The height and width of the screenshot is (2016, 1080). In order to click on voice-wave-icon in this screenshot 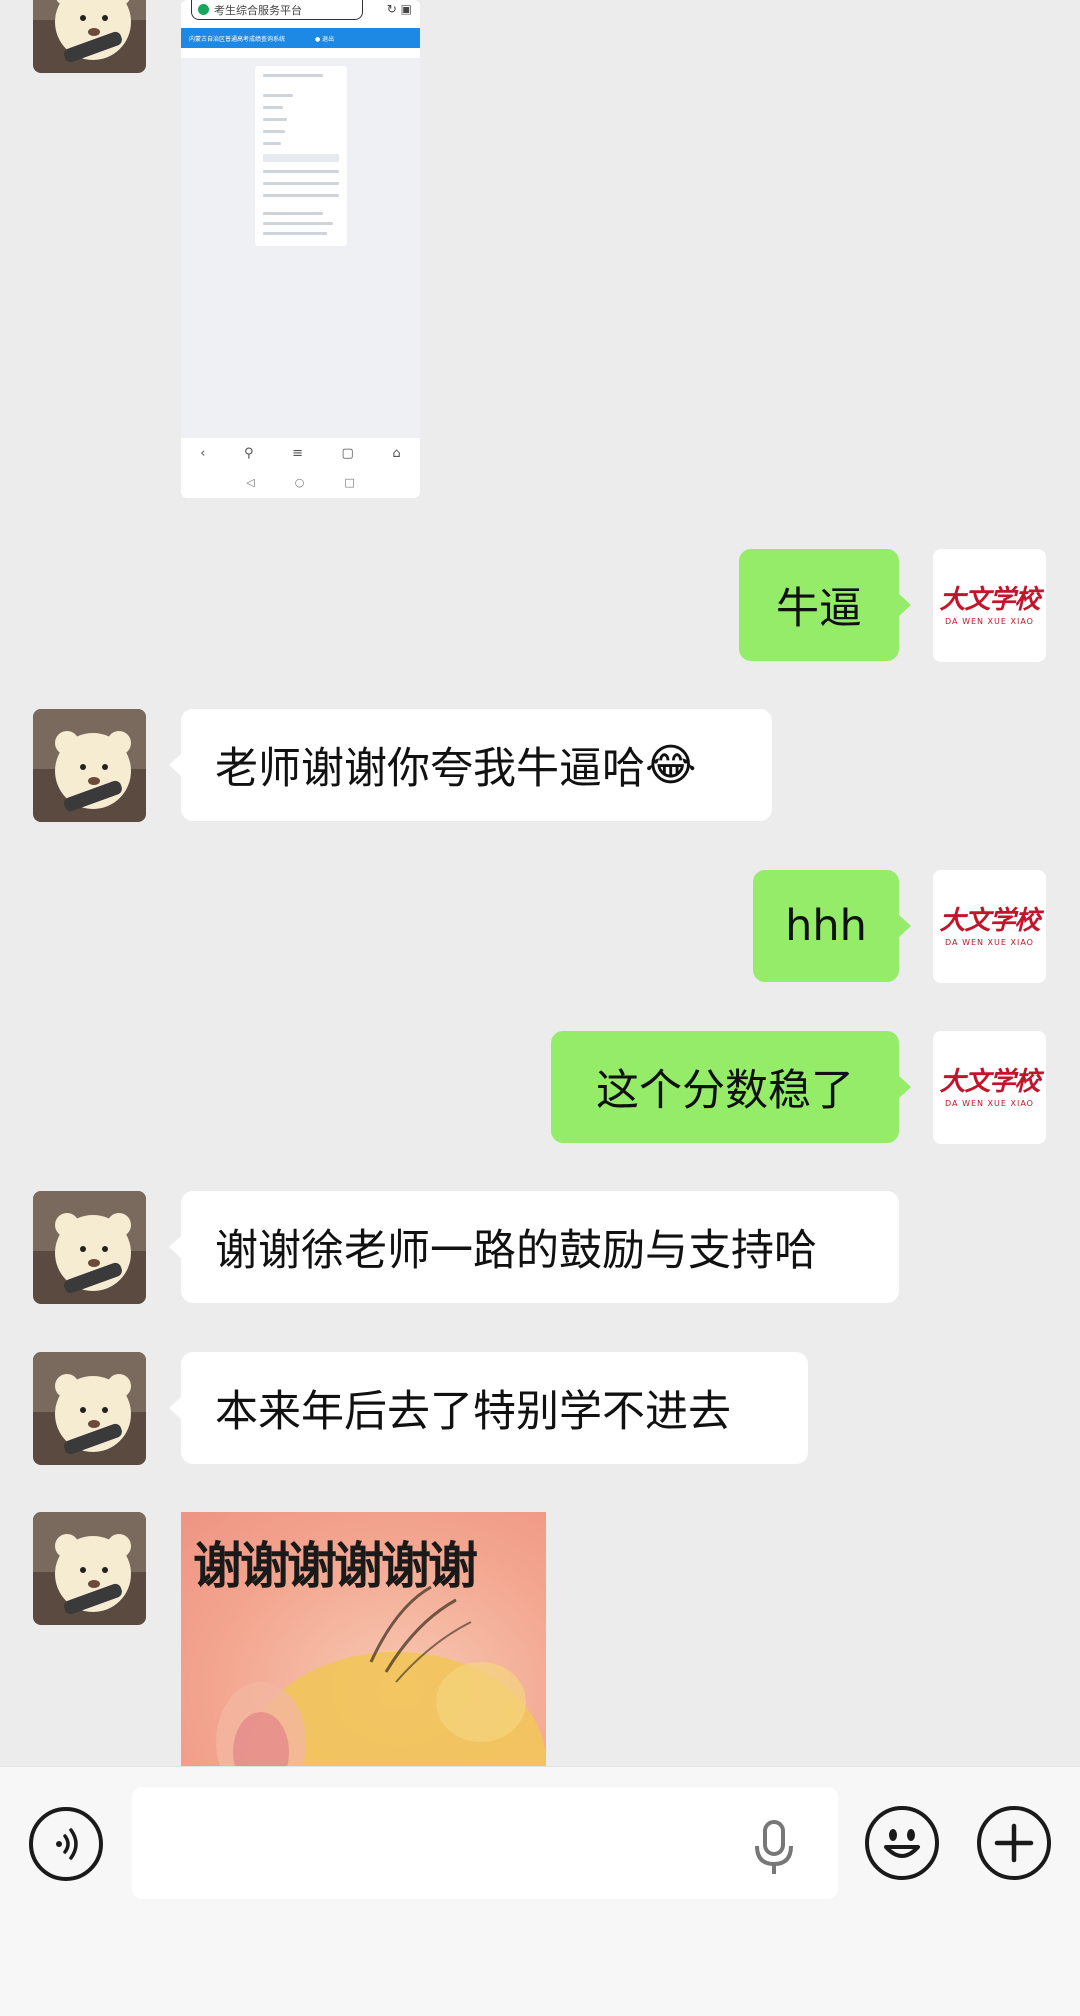, I will do `click(67, 1844)`.